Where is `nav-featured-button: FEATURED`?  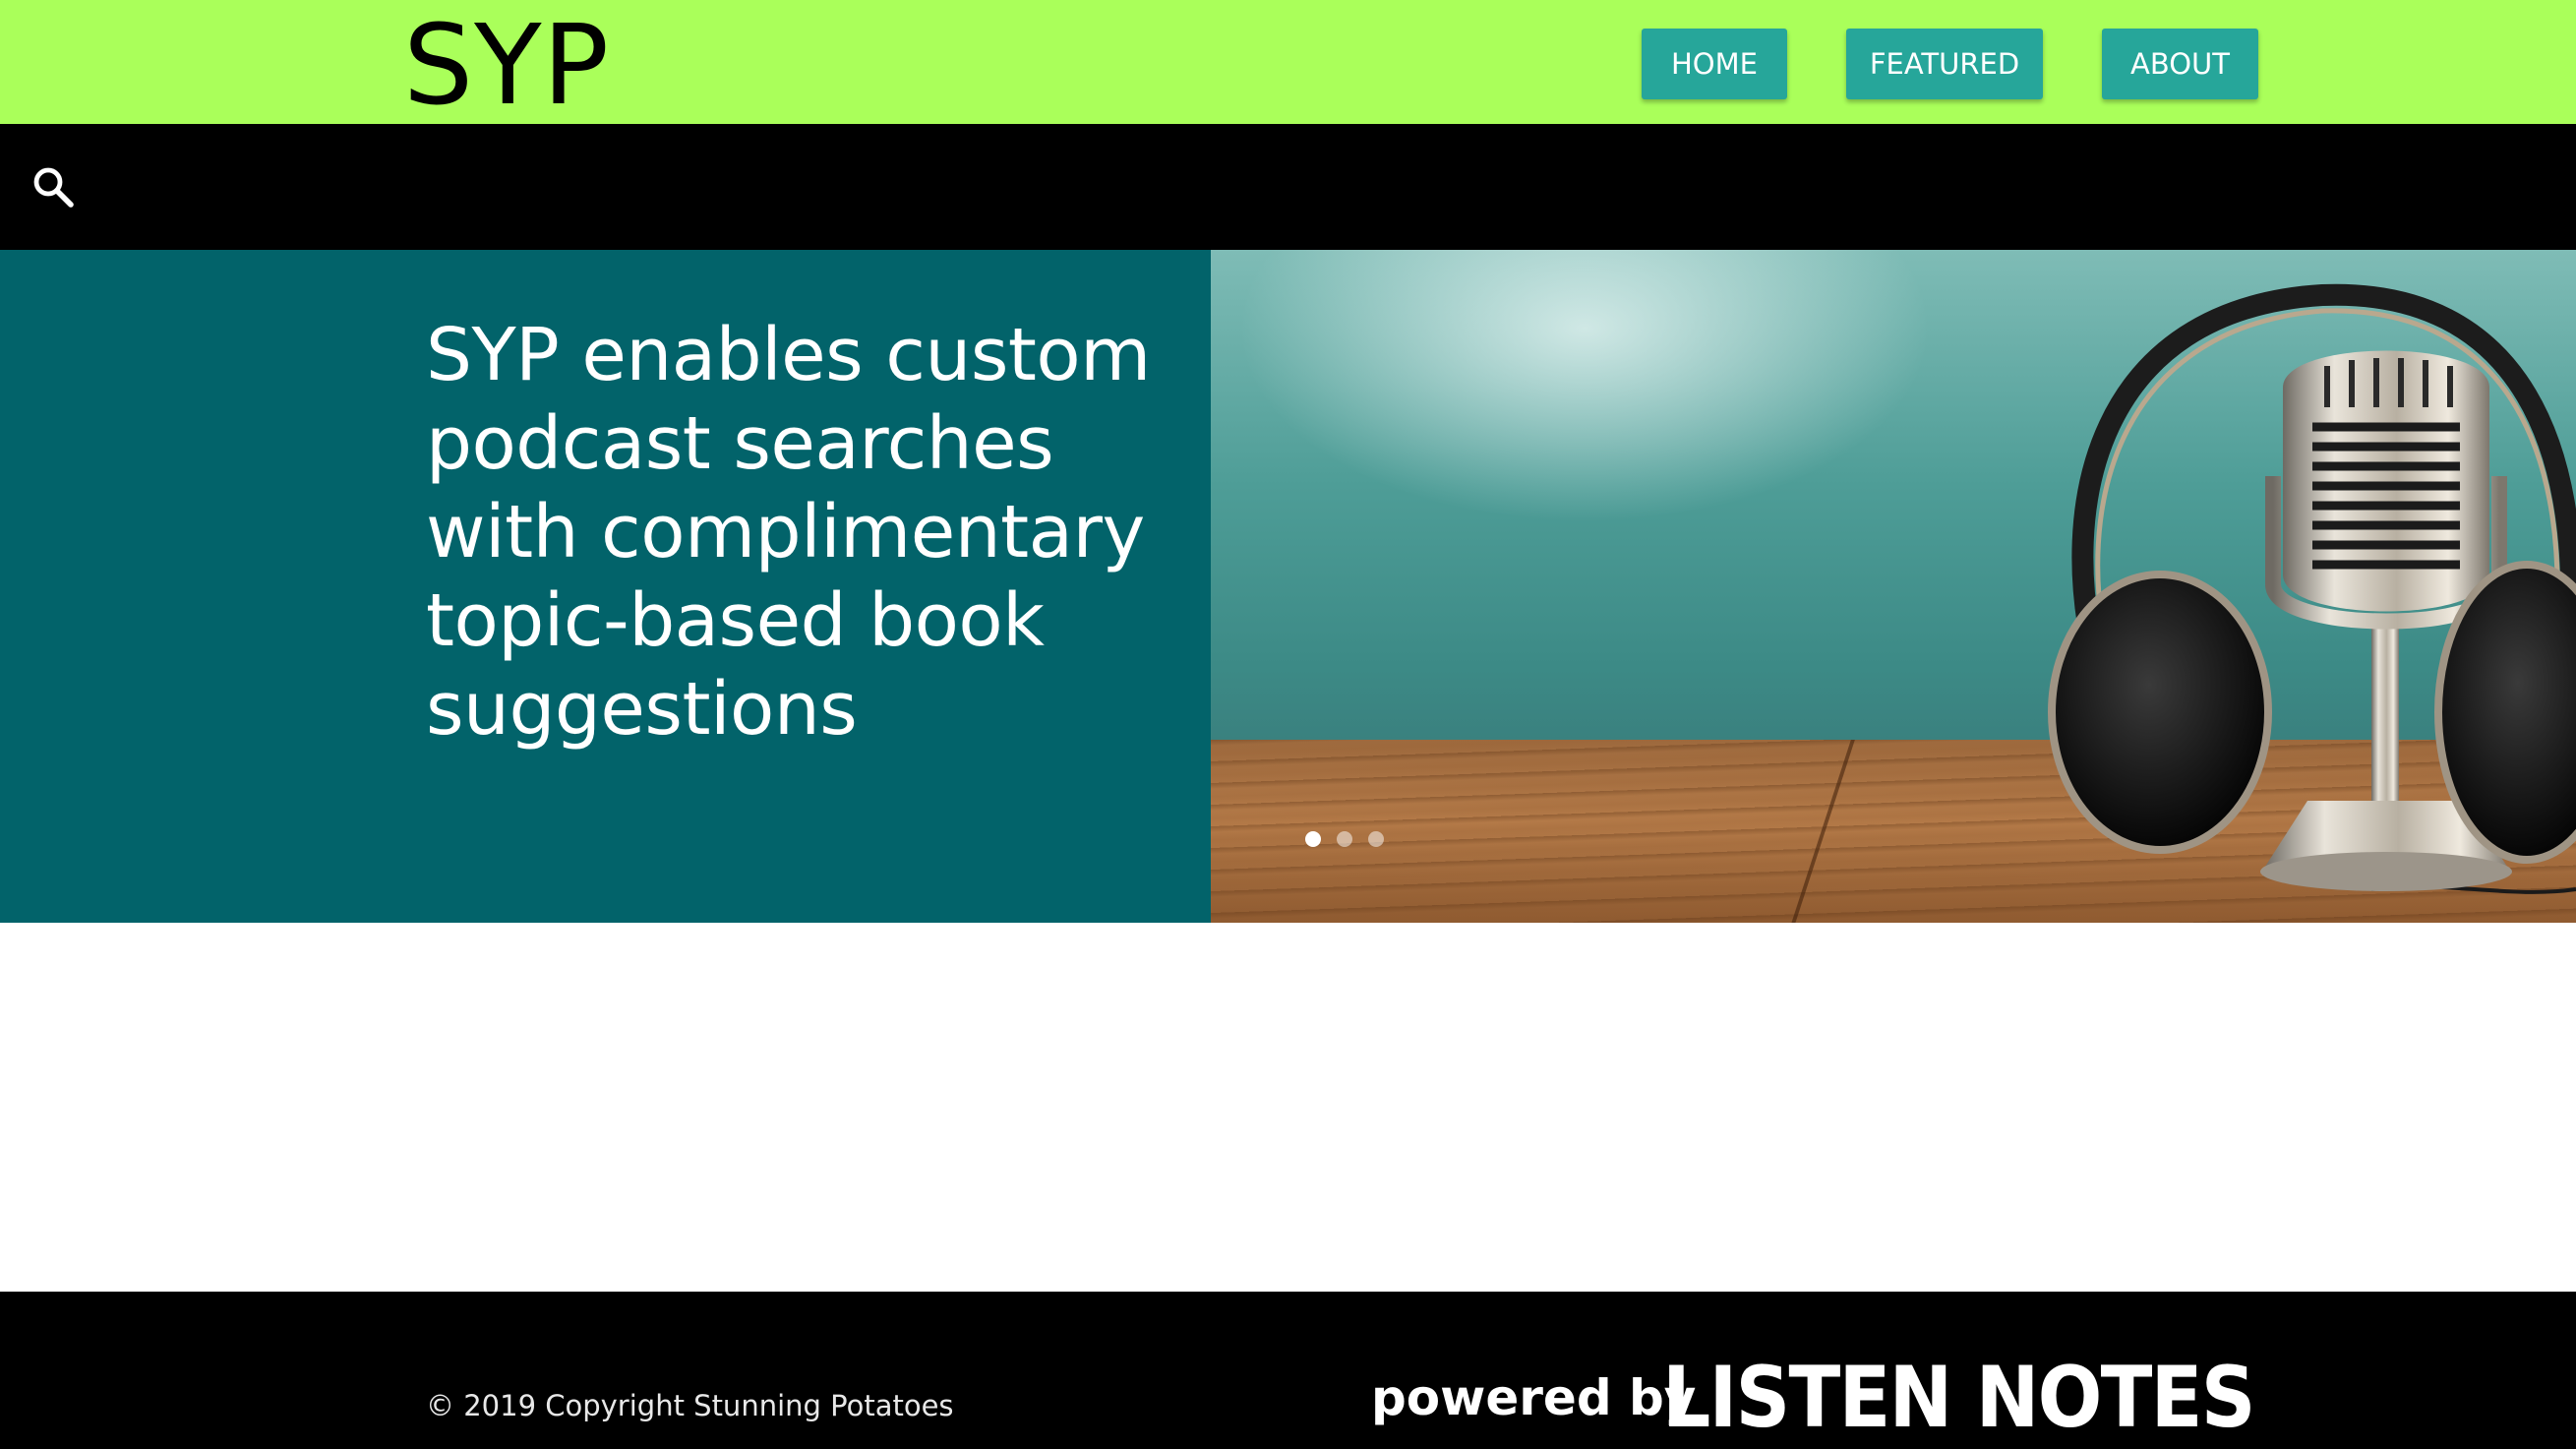 nav-featured-button: FEATURED is located at coordinates (1944, 64).